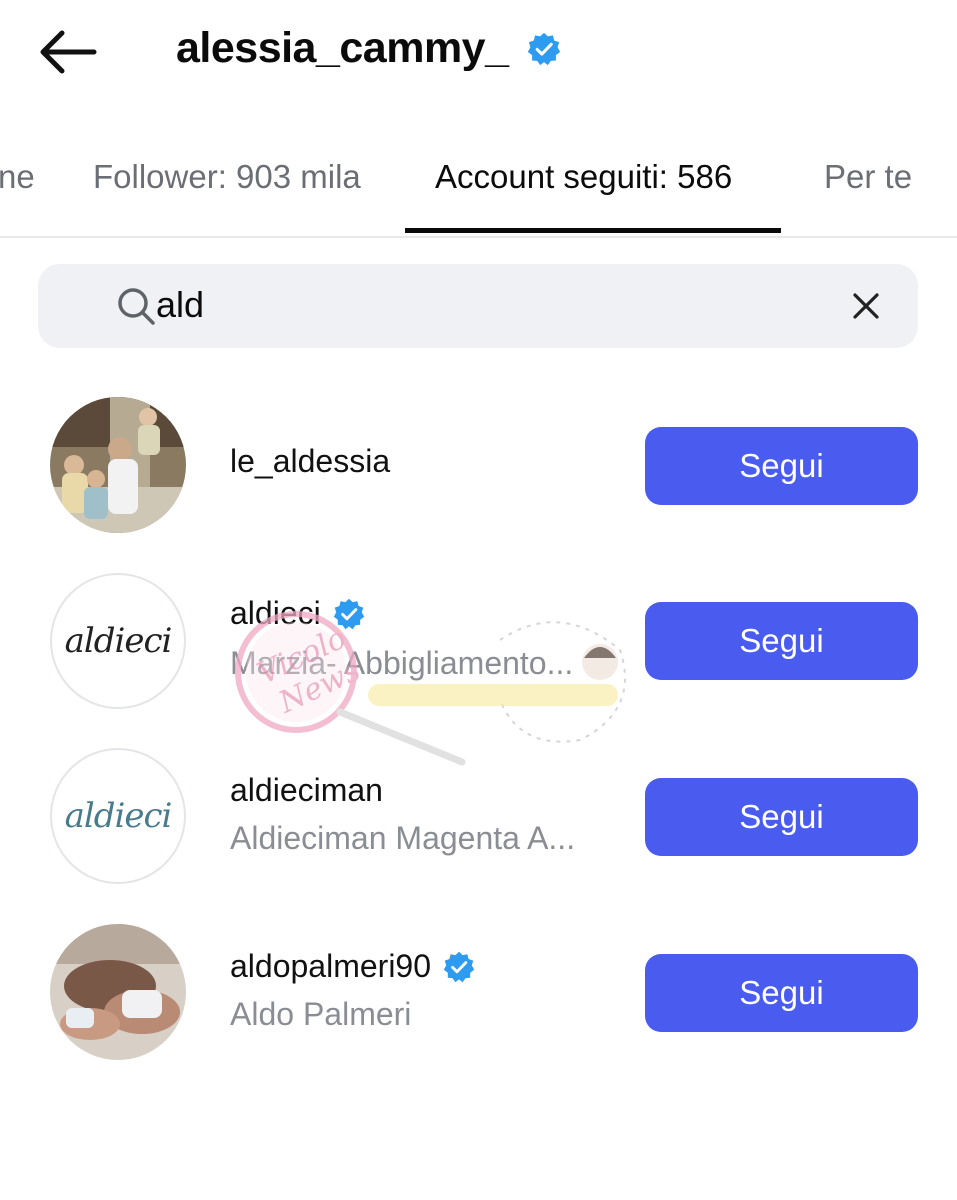 Image resolution: width=957 pixels, height=1200 pixels. Describe the element at coordinates (583, 177) in the screenshot. I see `tab-following: Account seguiti: 586` at that location.